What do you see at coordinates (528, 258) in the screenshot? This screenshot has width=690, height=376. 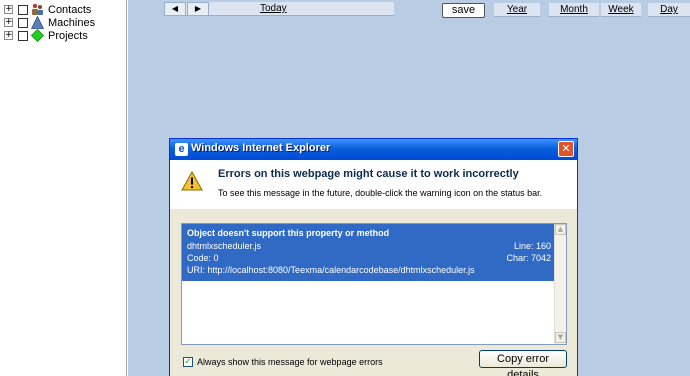 I see `error-char: Char: 7042` at bounding box center [528, 258].